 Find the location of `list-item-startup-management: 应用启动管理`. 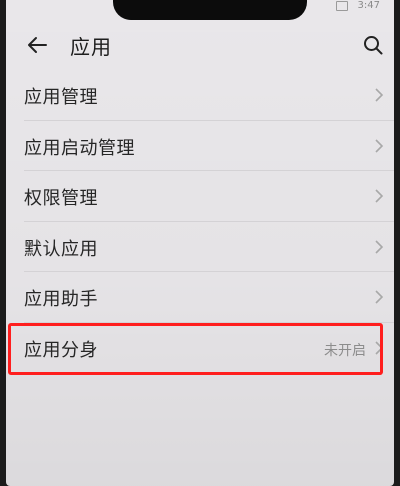

list-item-startup-management: 应用启动管理 is located at coordinates (200, 146).